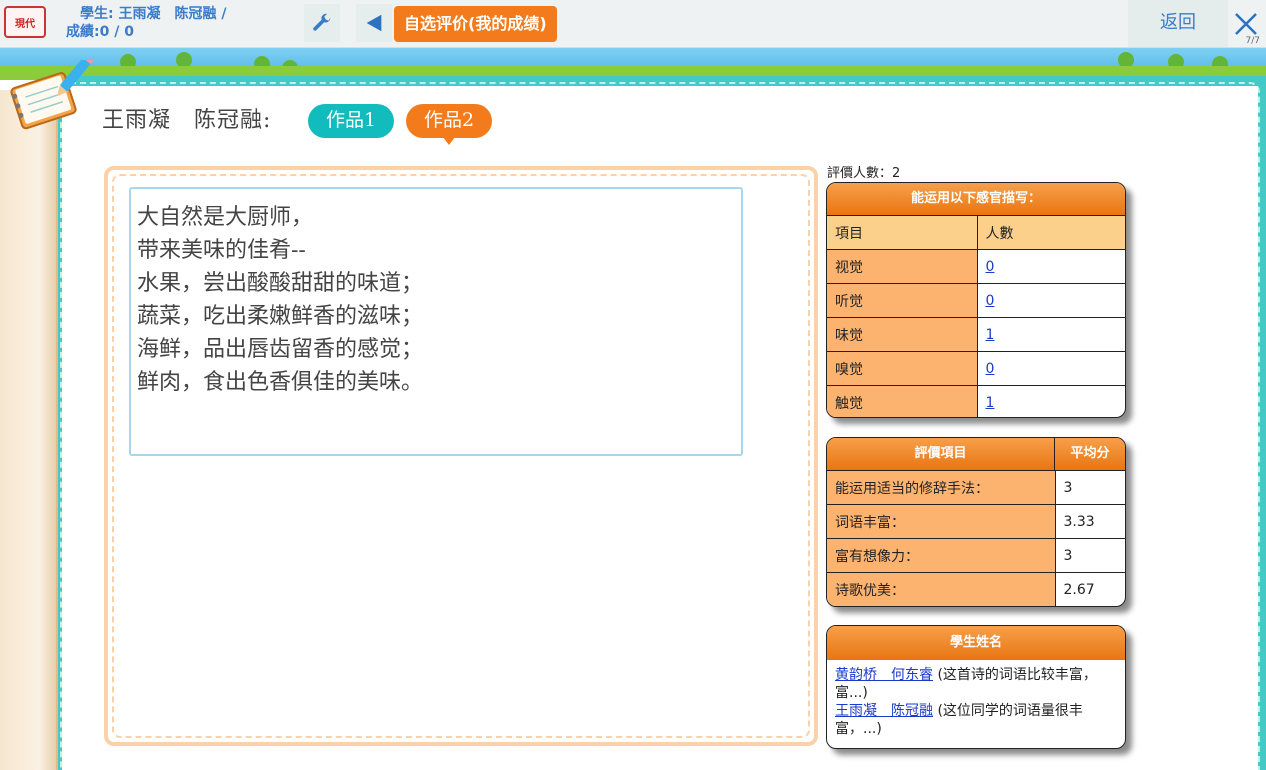 This screenshot has height=770, width=1266. I want to click on table-row: 词语丰富： 3.33, so click(976, 521).